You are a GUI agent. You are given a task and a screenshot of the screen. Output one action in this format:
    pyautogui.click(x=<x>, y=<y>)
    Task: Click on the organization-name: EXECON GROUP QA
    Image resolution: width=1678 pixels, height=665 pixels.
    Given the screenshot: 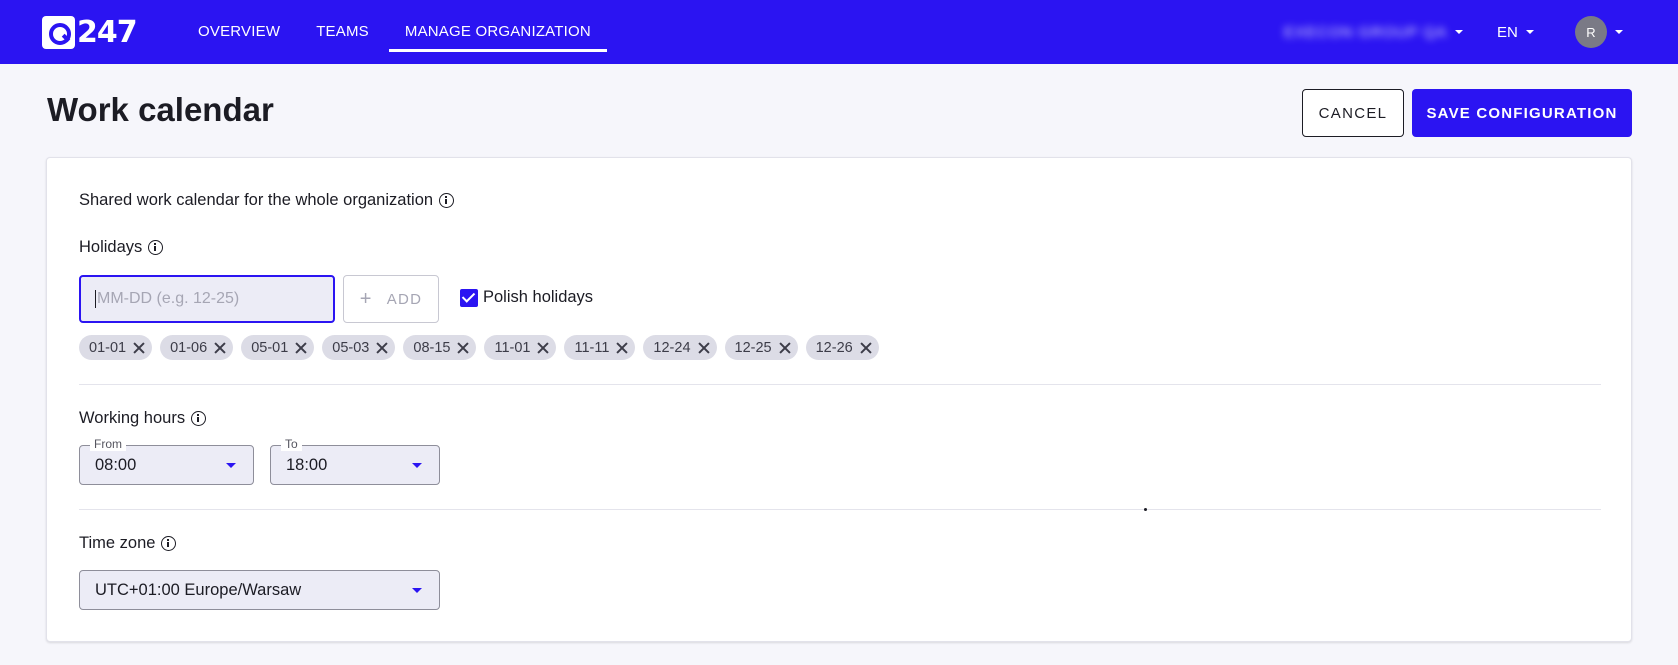 What is the action you would take?
    pyautogui.click(x=1366, y=32)
    